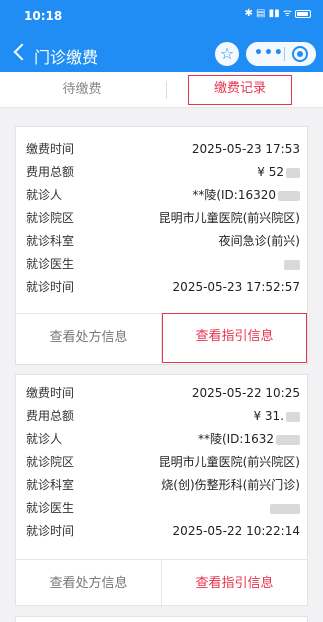 The width and height of the screenshot is (323, 622). I want to click on status-bar: 10:18 ✱ ▤ ▮▮ ᯤ, so click(161, 15).